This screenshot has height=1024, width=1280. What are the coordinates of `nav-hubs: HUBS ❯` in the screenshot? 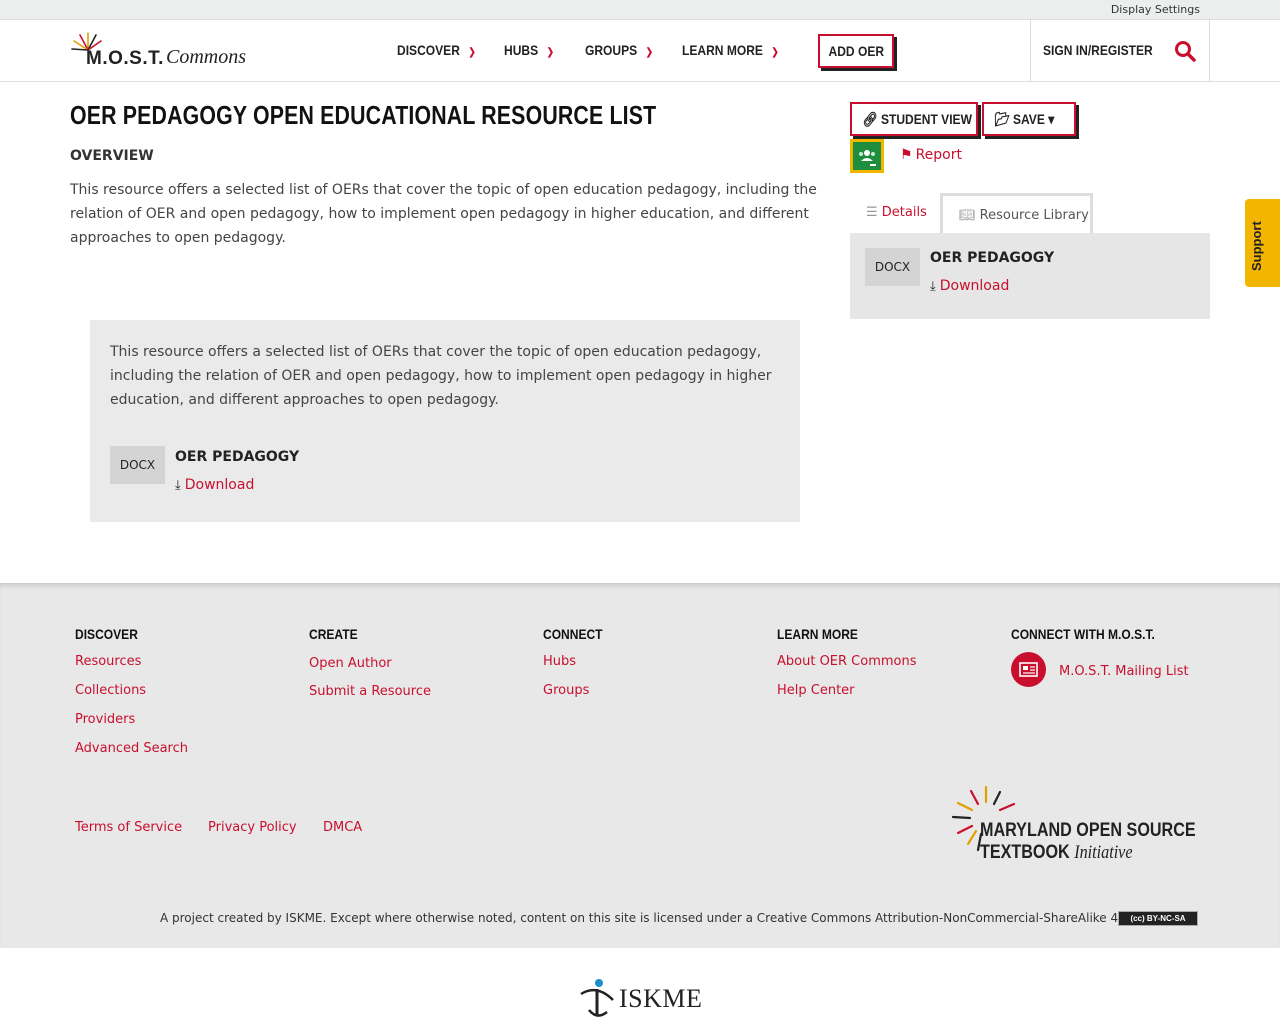 It's located at (529, 50).